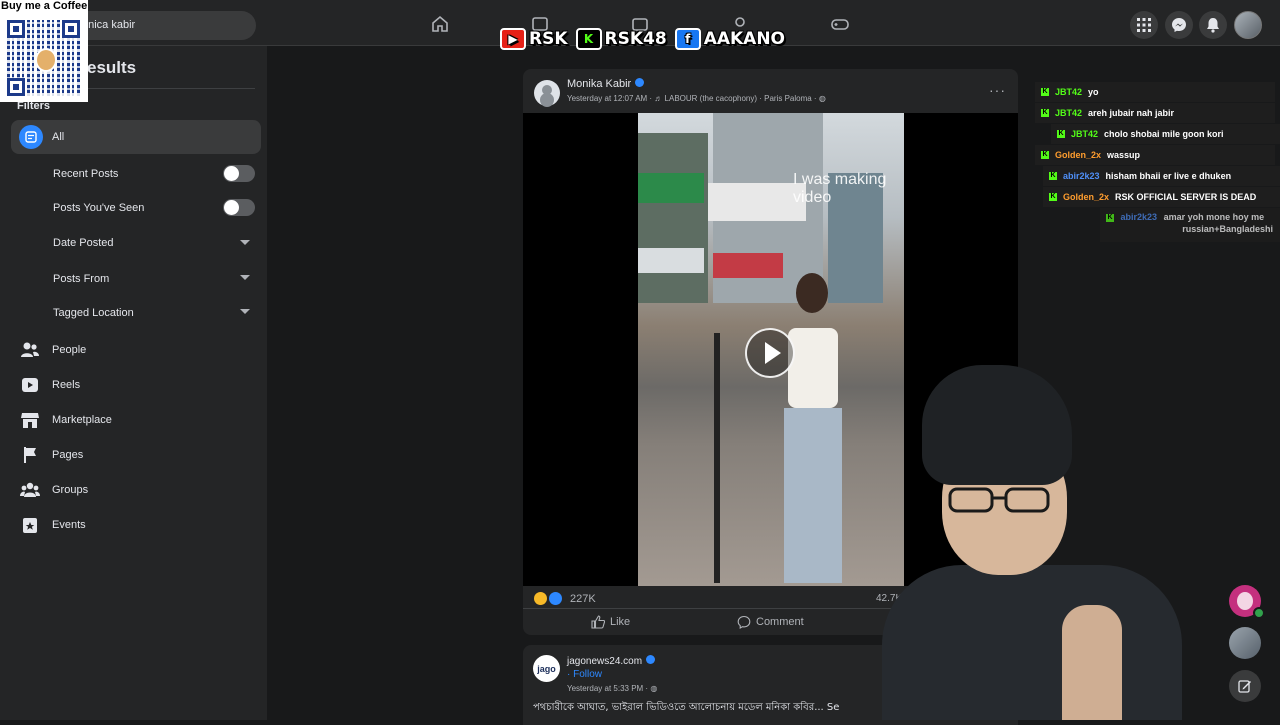 The height and width of the screenshot is (725, 1280). I want to click on webcam-hair, so click(997, 425).